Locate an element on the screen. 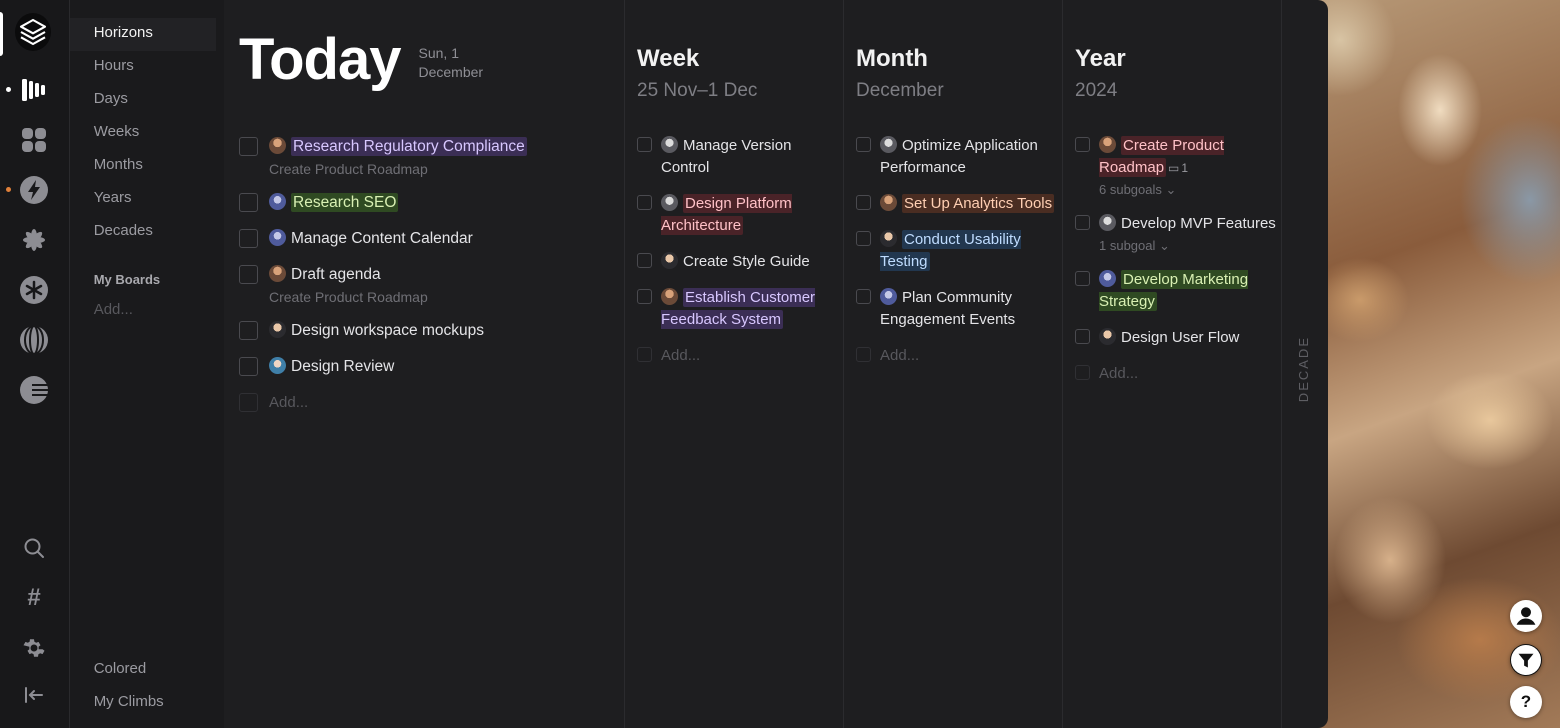 This screenshot has height=728, width=1560. task-item: Set Up Analytics Tools is located at coordinates (959, 204).